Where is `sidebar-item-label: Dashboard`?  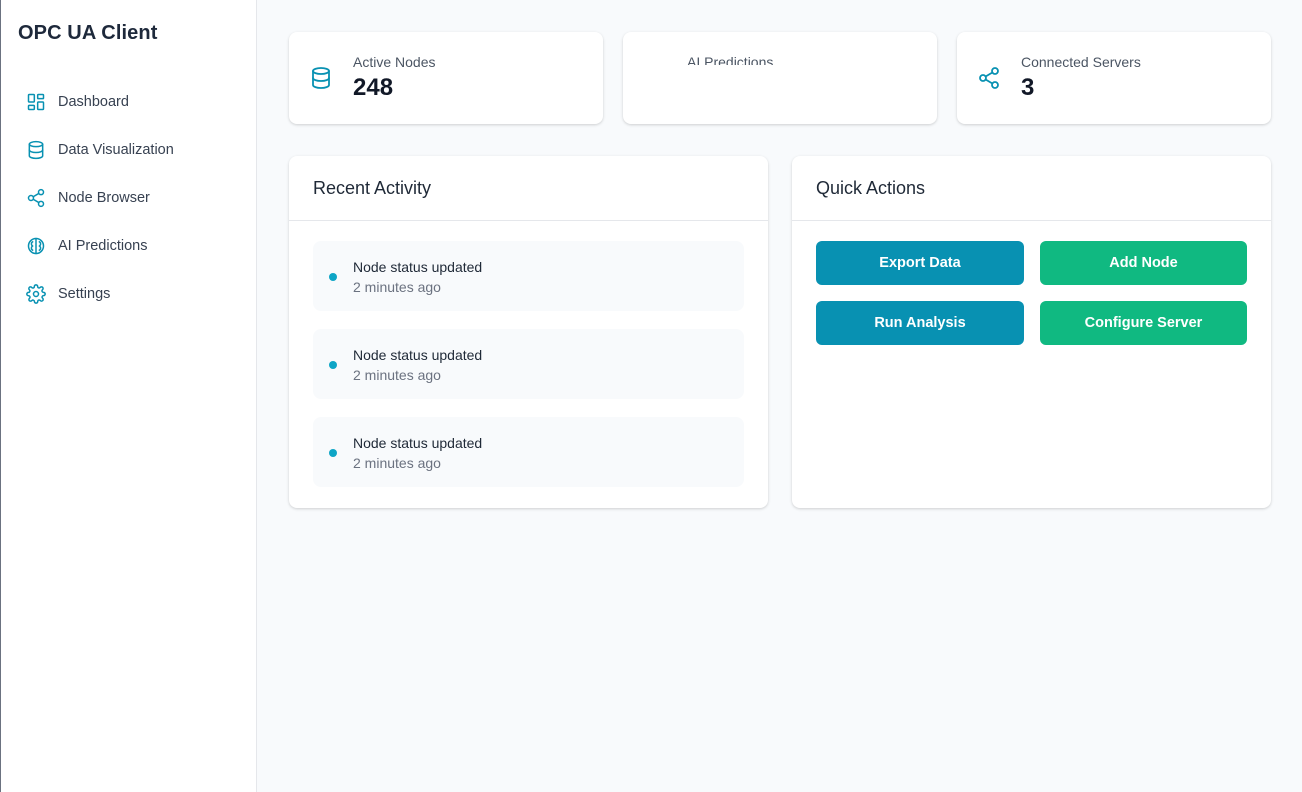 sidebar-item-label: Dashboard is located at coordinates (93, 102).